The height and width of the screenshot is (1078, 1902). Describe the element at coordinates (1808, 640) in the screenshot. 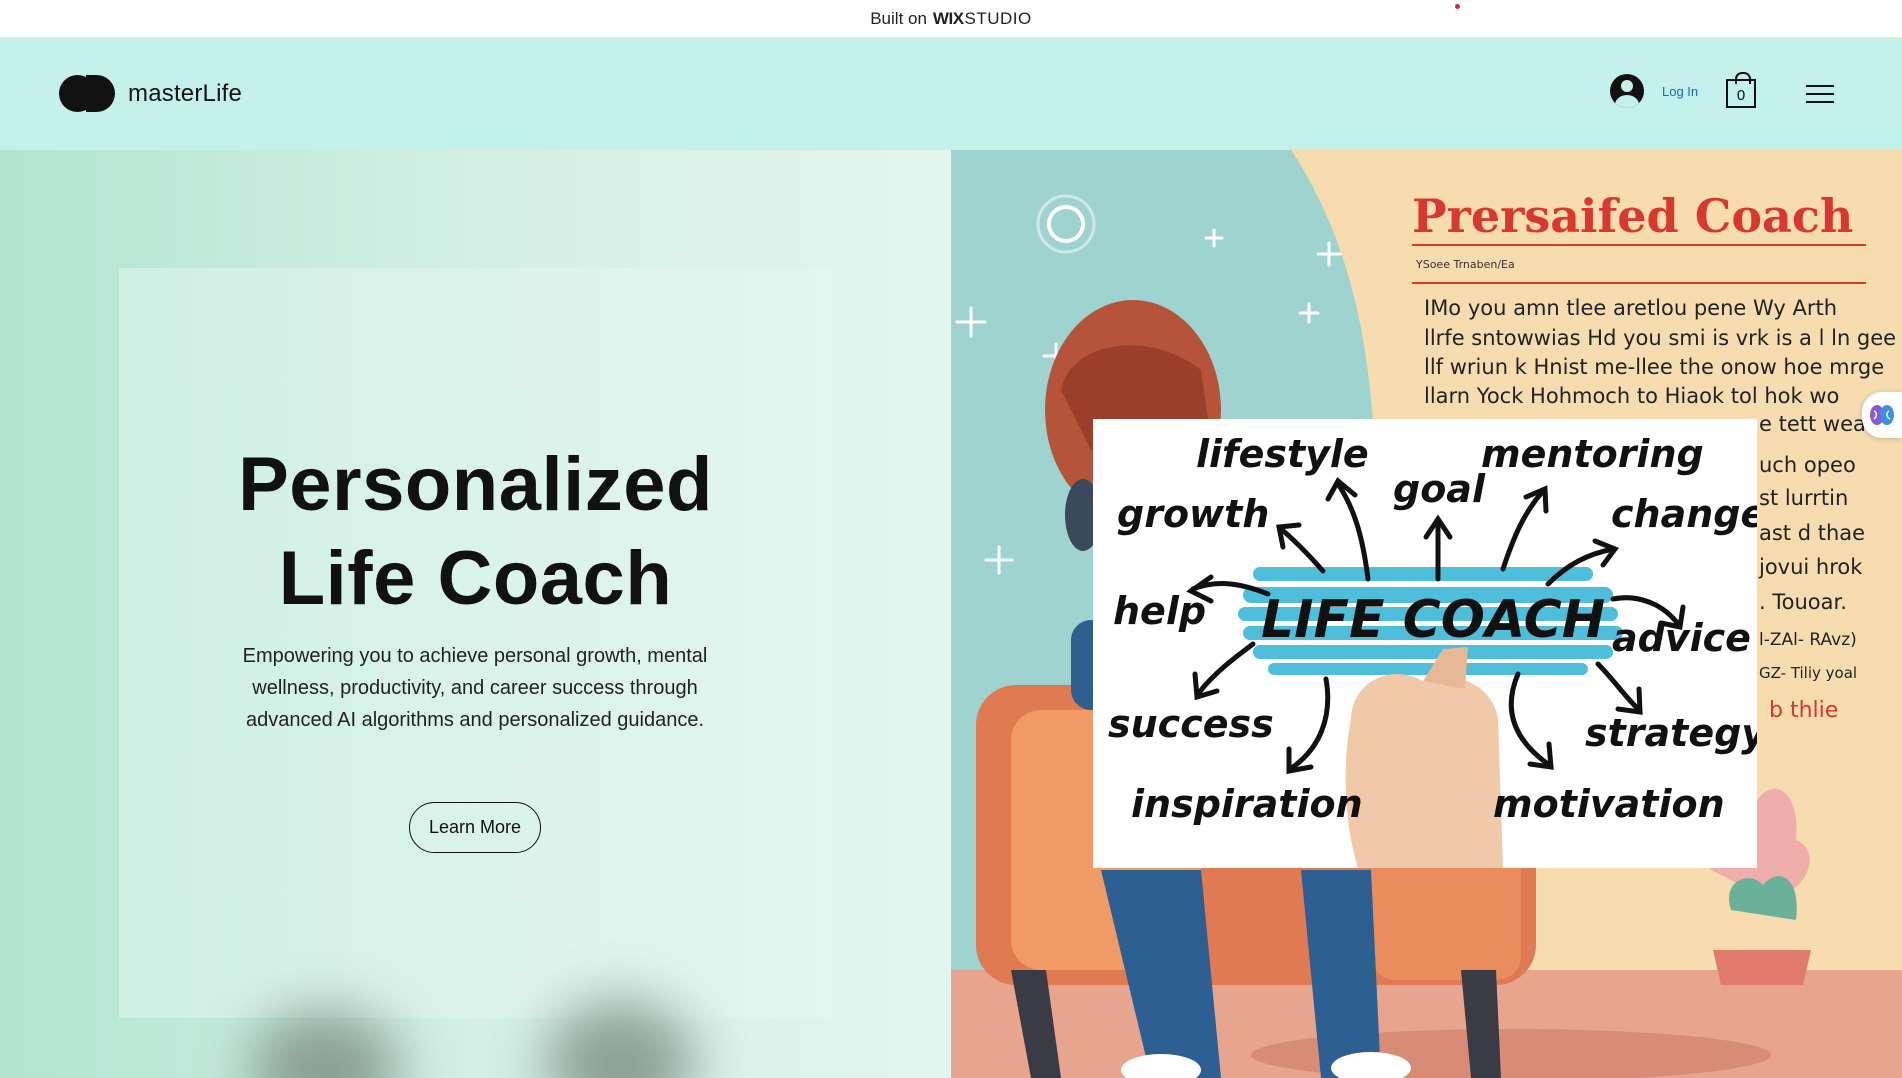

I see `poster-line: l-ZAl- RAvz)` at that location.